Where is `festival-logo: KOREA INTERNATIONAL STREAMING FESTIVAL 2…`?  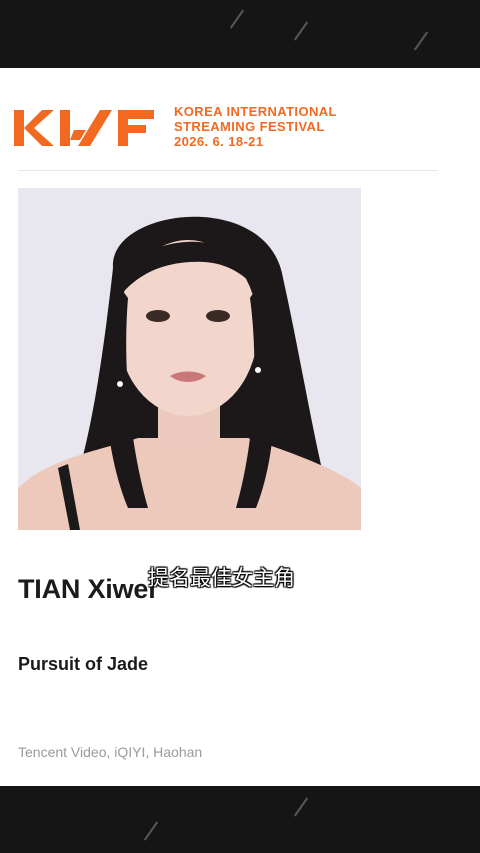 festival-logo: KOREA INTERNATIONAL STREAMING FESTIVAL 2… is located at coordinates (234, 130).